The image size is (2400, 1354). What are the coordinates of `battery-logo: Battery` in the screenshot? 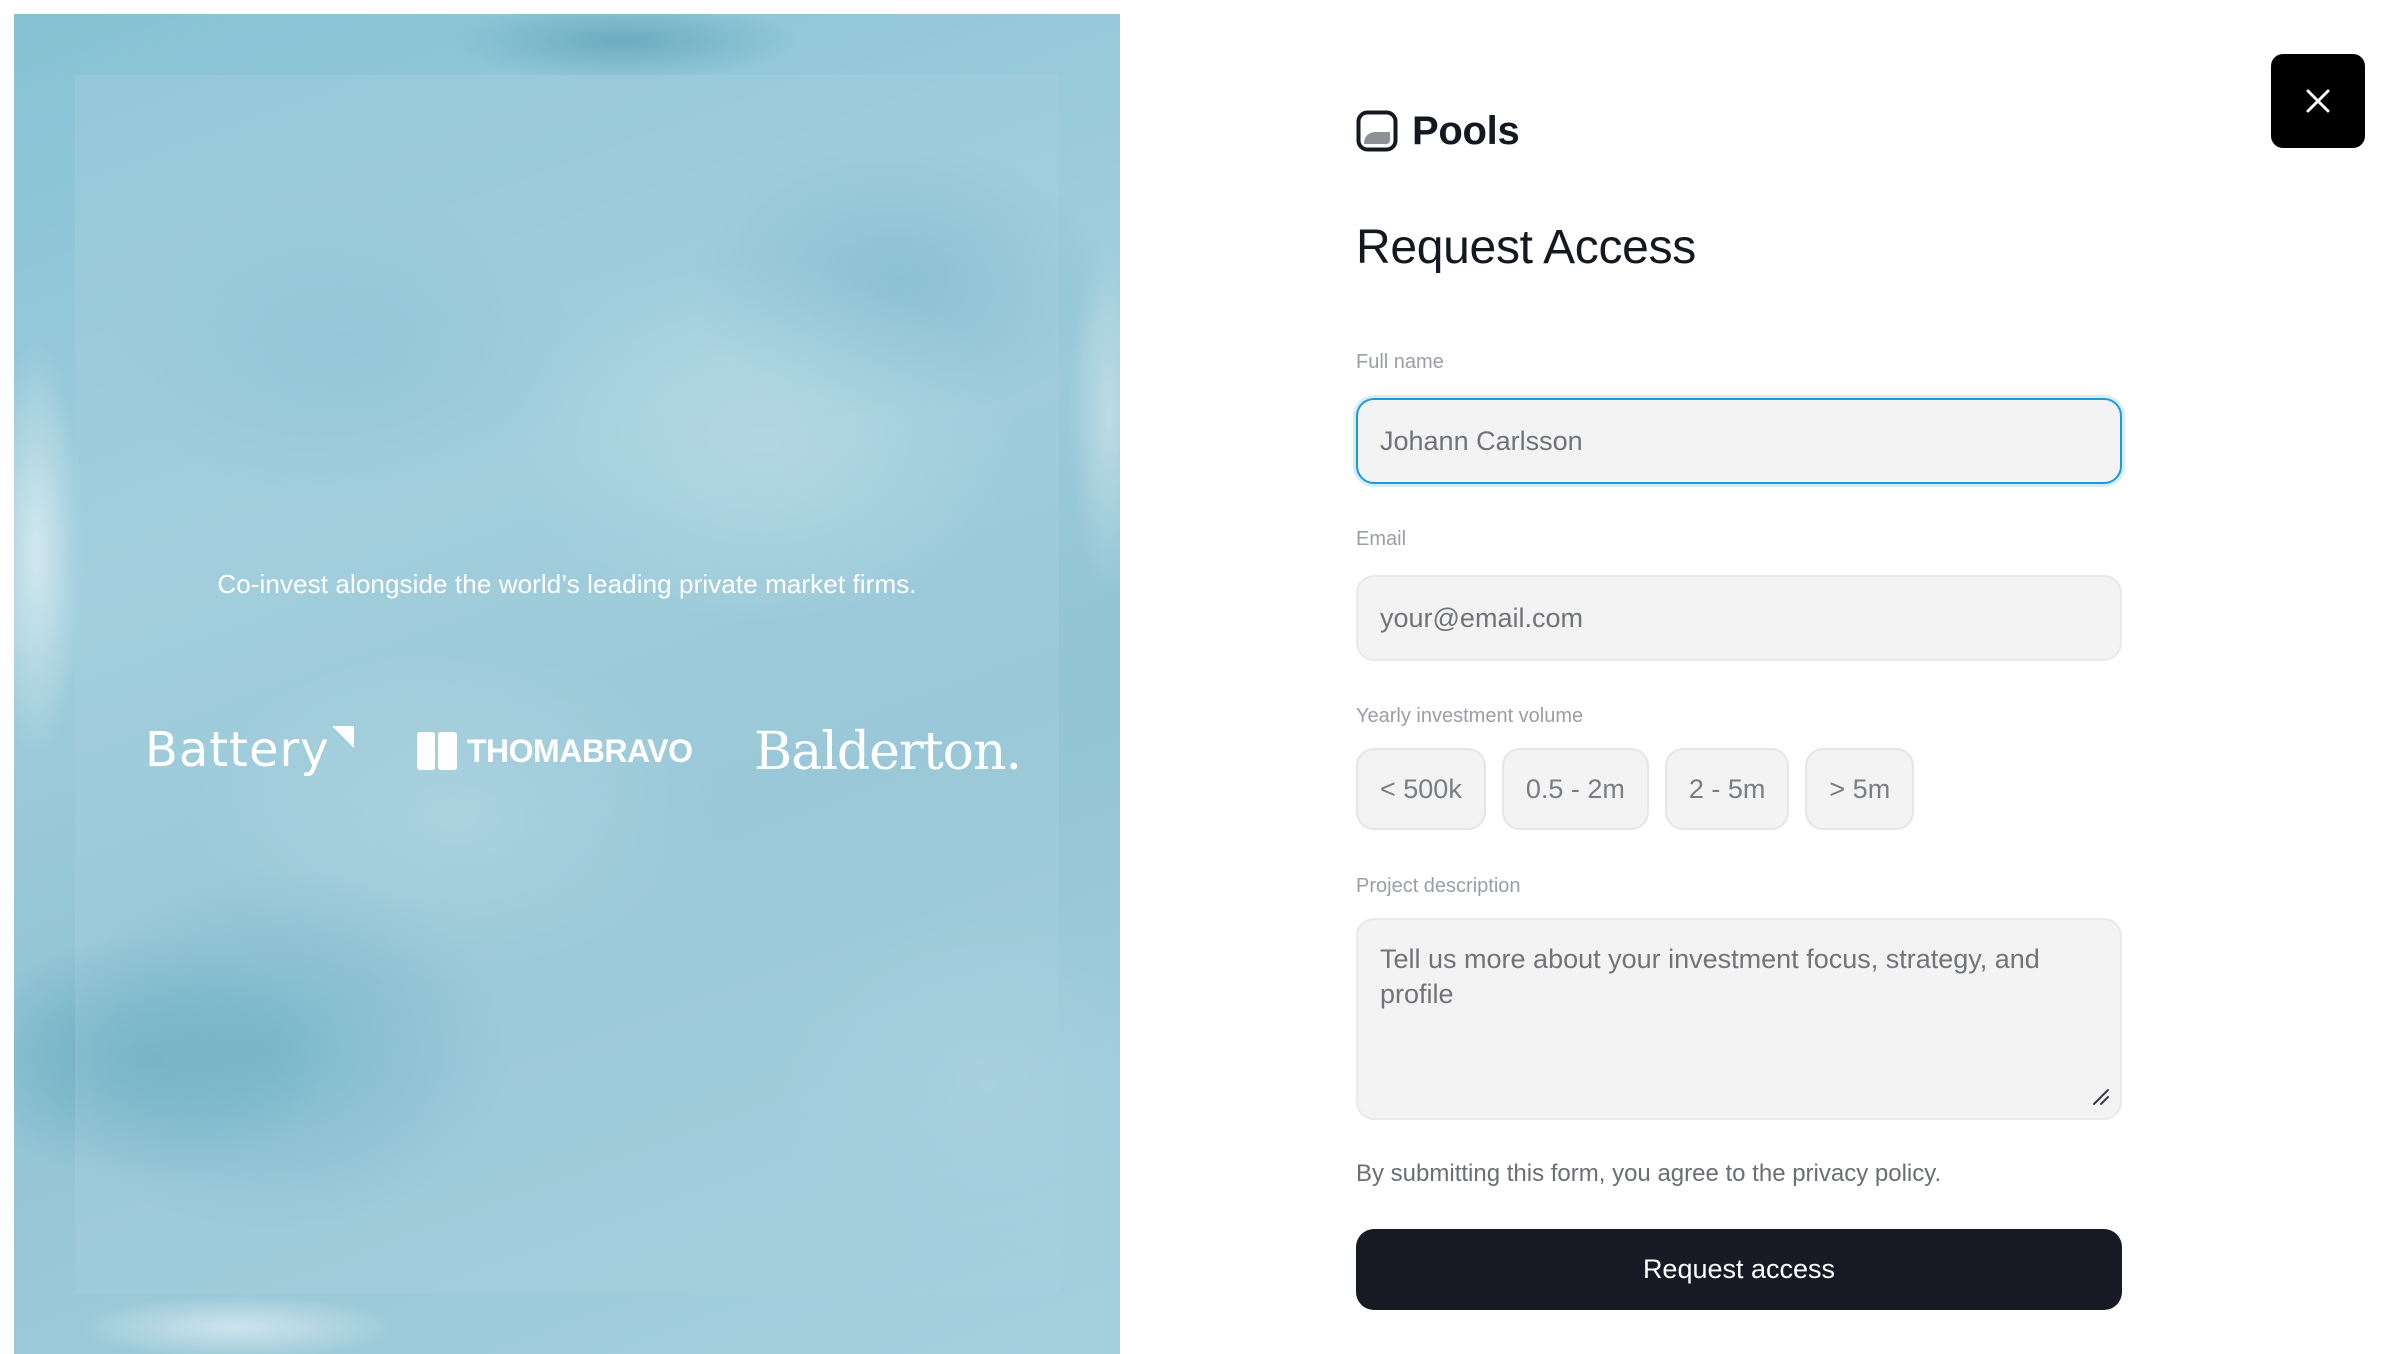 It's located at (249, 750).